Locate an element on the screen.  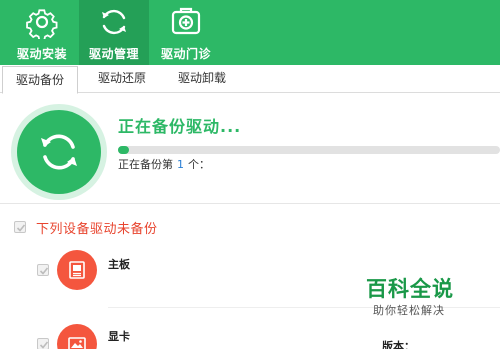
toolbar-driver-clinic: 驱动门诊 is located at coordinates (186, 32).